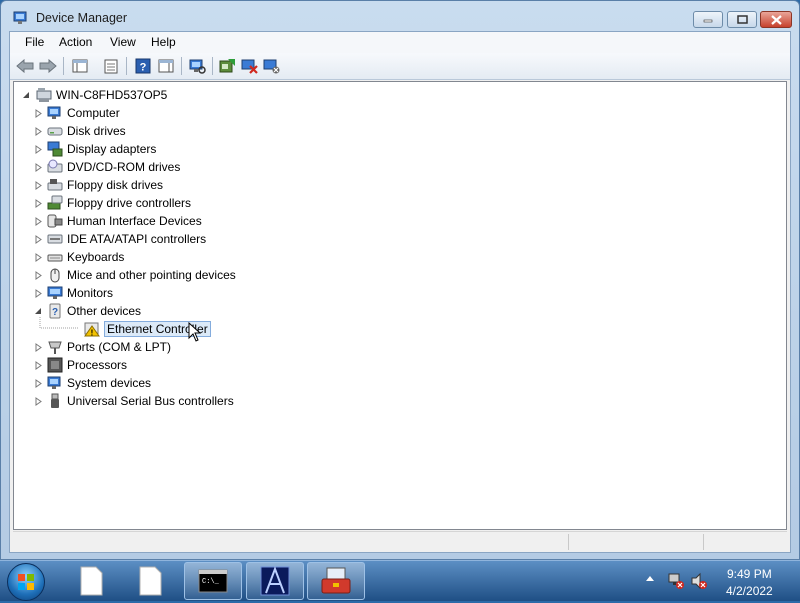 This screenshot has width=800, height=603. Describe the element at coordinates (708, 19) in the screenshot. I see `minimize-button` at that location.